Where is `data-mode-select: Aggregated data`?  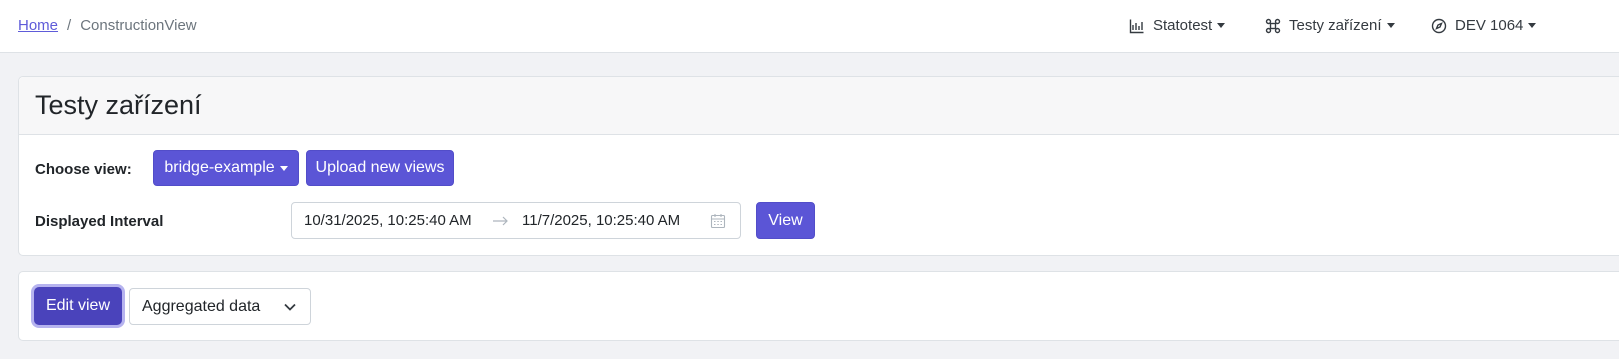 data-mode-select: Aggregated data is located at coordinates (220, 306).